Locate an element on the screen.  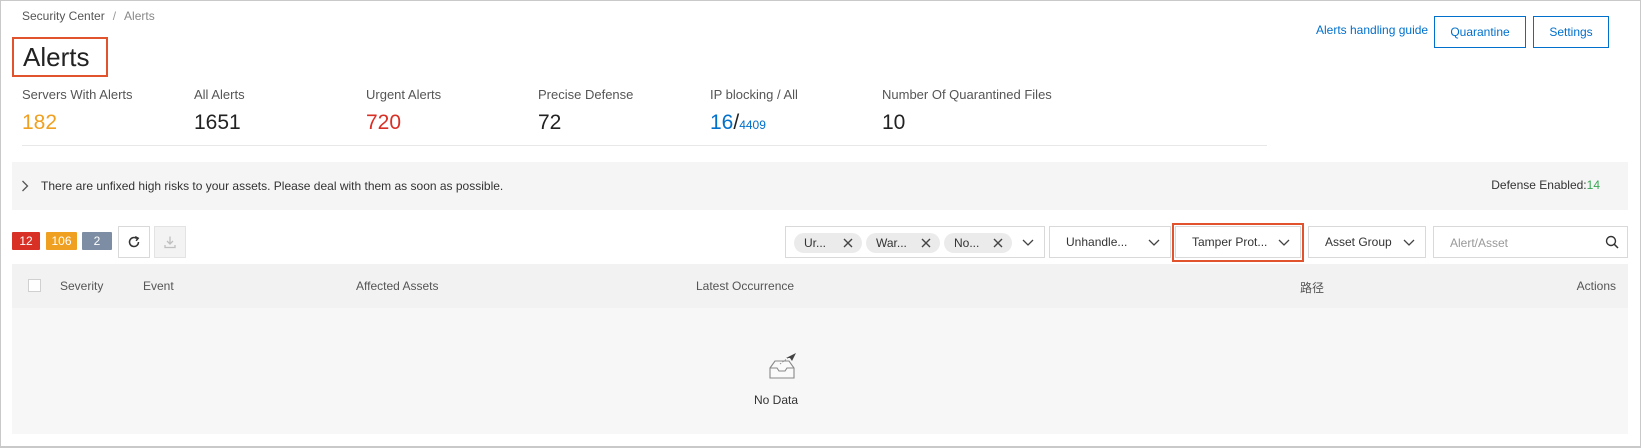
page-title: Alerts is located at coordinates (60, 57).